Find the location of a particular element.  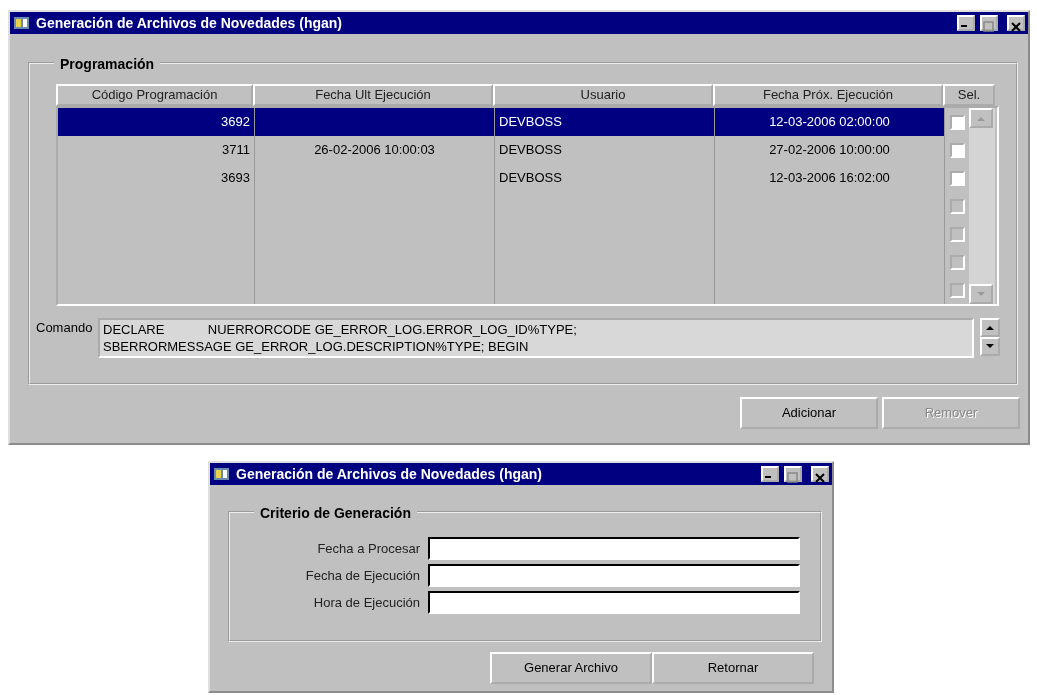

table-cell: 3692 is located at coordinates (156, 122).